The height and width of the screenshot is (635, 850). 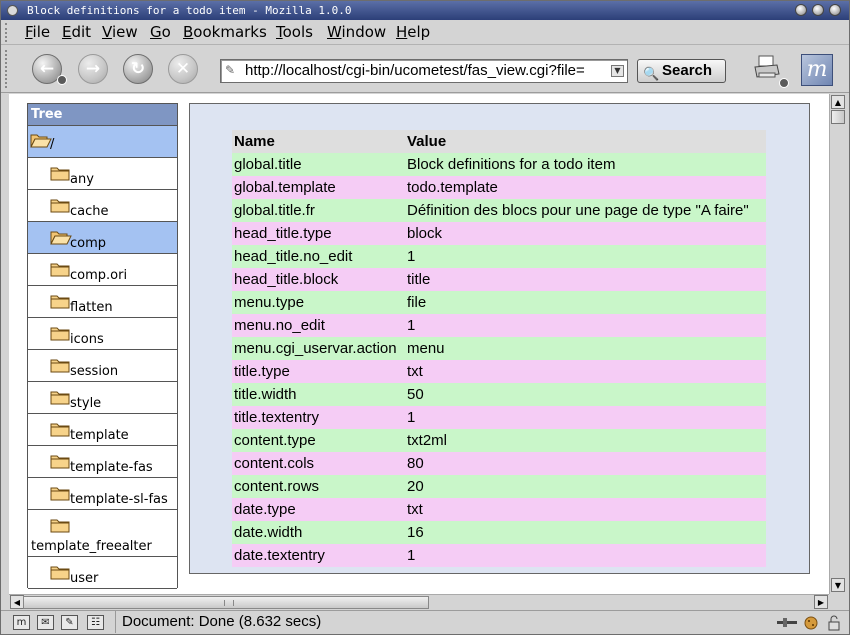 I want to click on tree-item-template: template, so click(x=102, y=430).